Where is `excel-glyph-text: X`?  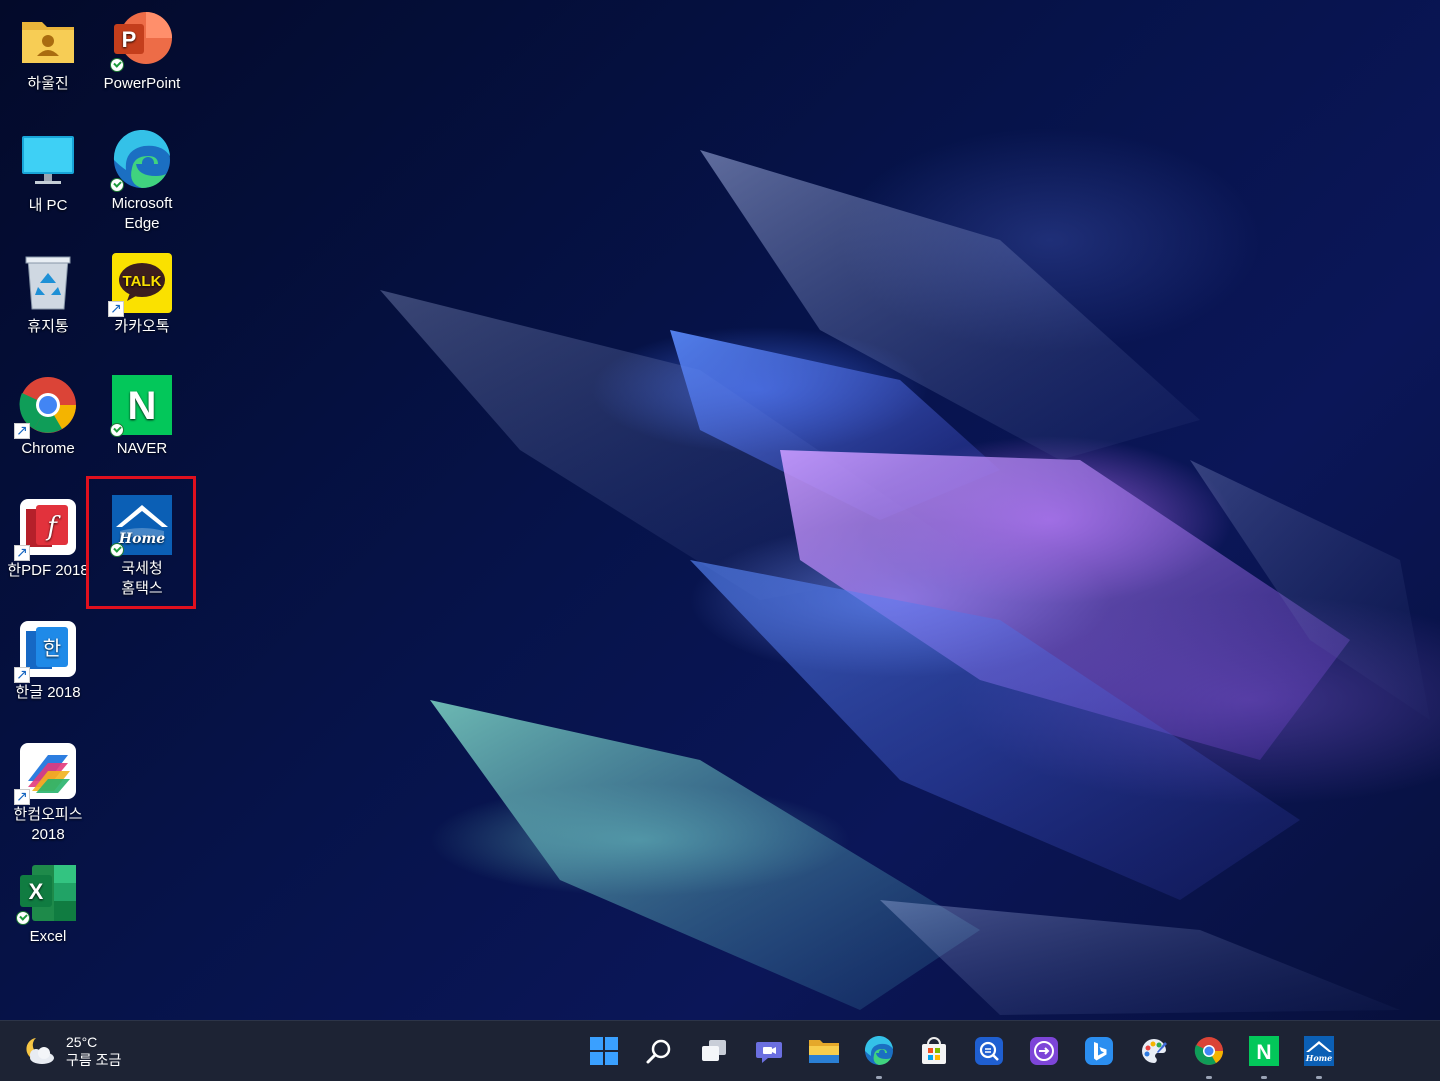 excel-glyph-text: X is located at coordinates (36, 891).